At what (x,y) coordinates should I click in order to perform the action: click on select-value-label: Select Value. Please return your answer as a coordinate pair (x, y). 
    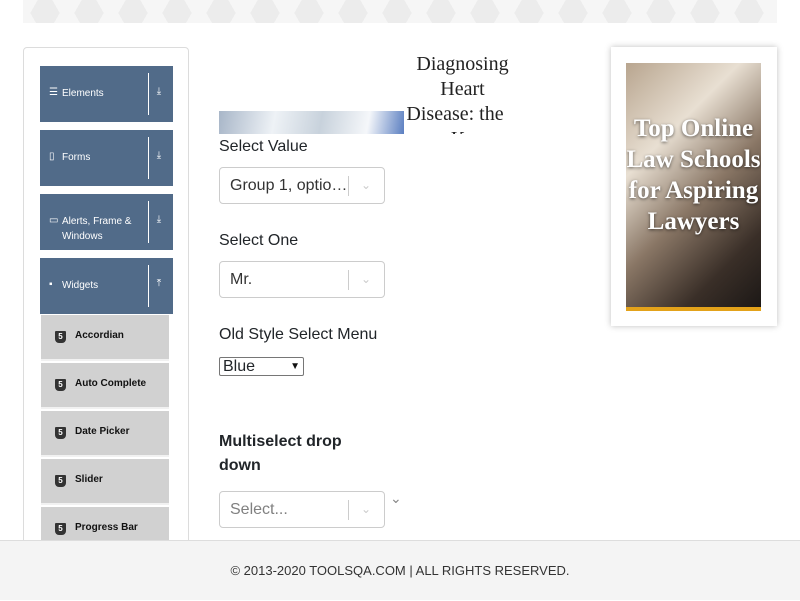
    Looking at the image, I should click on (263, 146).